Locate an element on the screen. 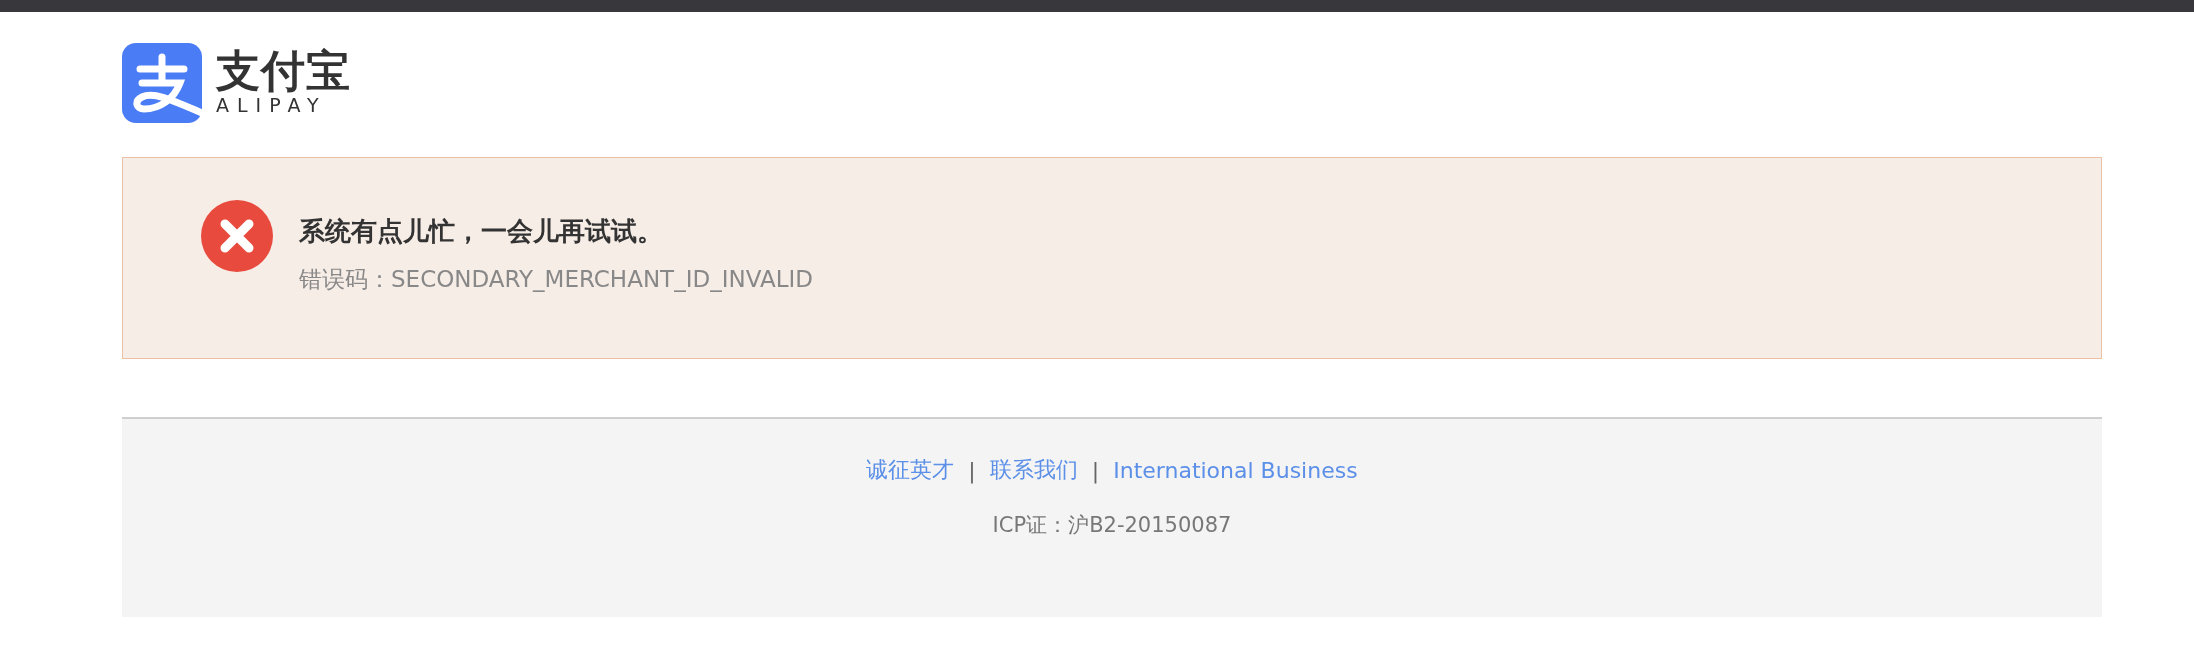  footer-link: 诚征英才 is located at coordinates (910, 470).